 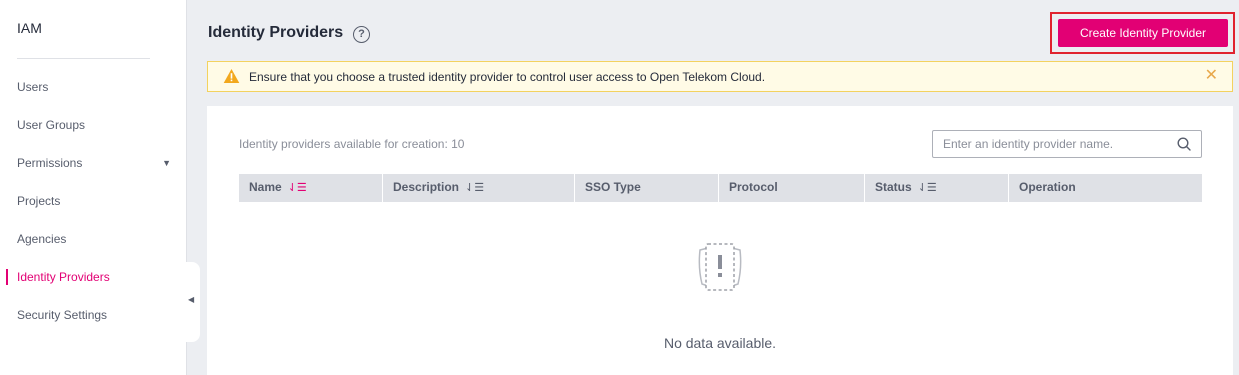 I want to click on column-header-status: Status ⇃☰, so click(x=936, y=188).